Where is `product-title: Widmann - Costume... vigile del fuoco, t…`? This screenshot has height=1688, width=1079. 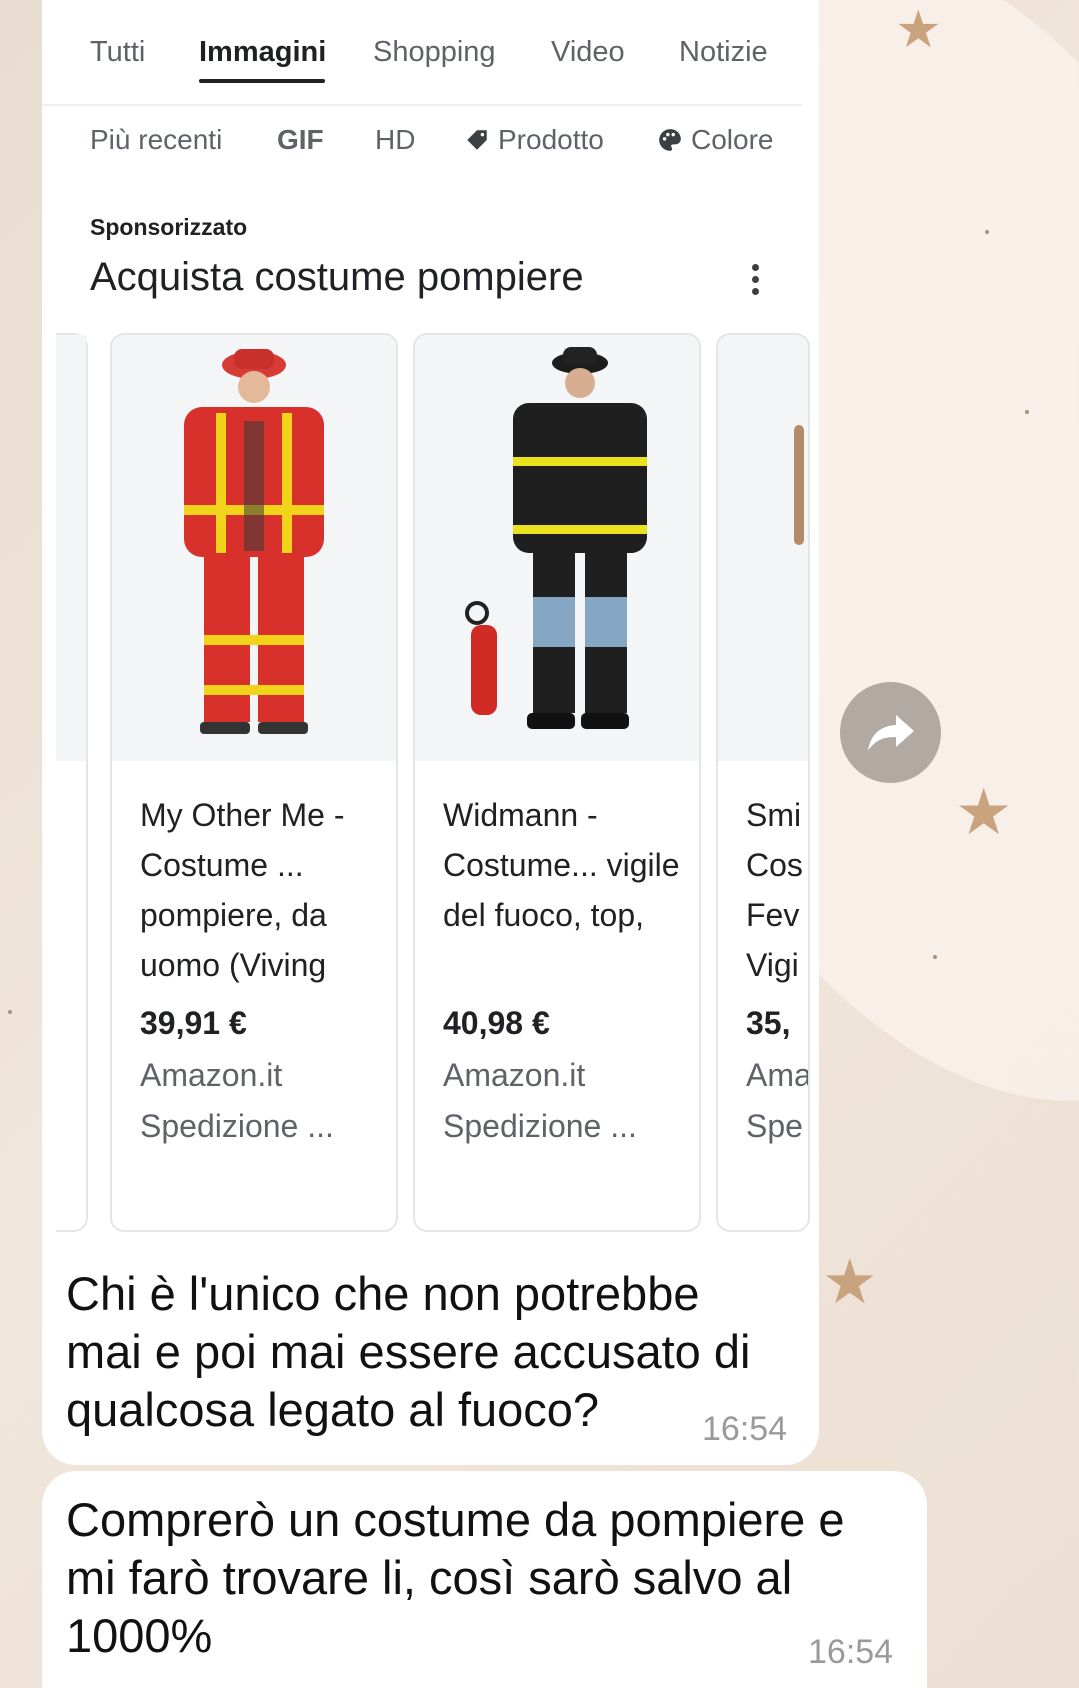 product-title: Widmann - Costume... vigile del fuoco, t… is located at coordinates (561, 865).